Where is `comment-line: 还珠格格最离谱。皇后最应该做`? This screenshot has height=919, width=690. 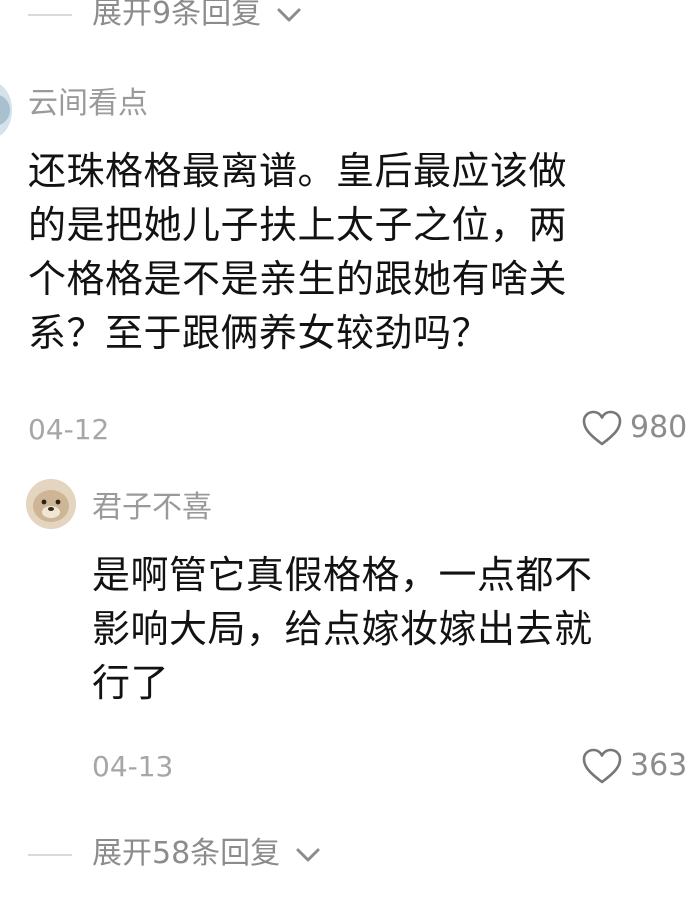
comment-line: 还珠格格最离谱。皇后最应该做 is located at coordinates (298, 171).